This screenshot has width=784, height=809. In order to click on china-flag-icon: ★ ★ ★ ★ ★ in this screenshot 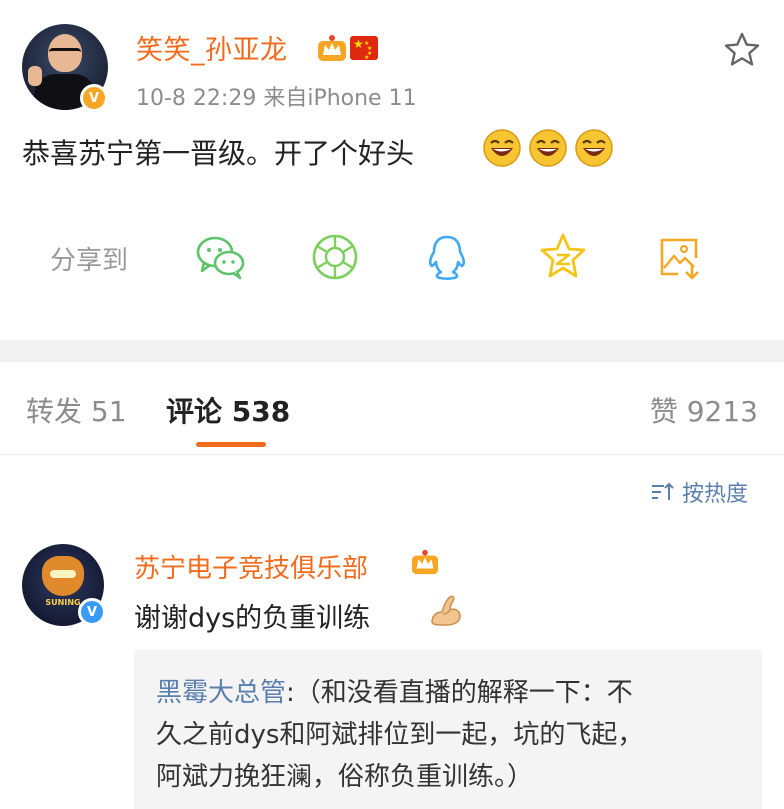, I will do `click(364, 48)`.